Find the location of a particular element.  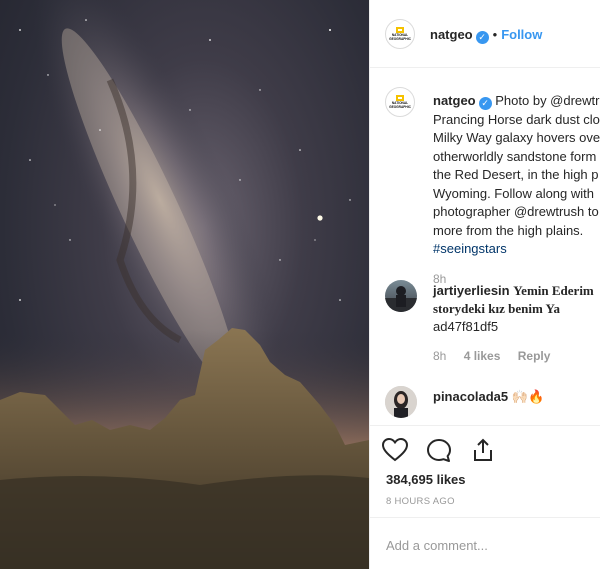

post-header: NATIONAL GEOGRAPHIC natgeo ✓ • Follow is located at coordinates (485, 34).